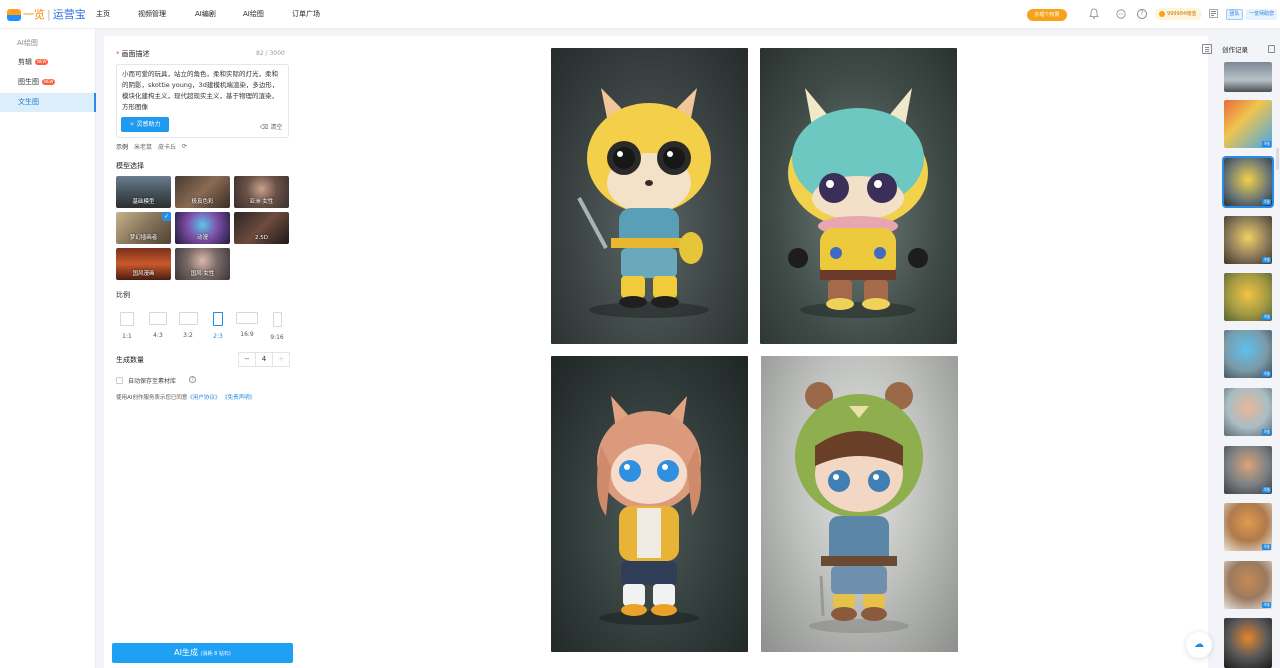 The width and height of the screenshot is (1280, 668). Describe the element at coordinates (261, 192) in the screenshot. I see `model-asian-female: 亚洲·女性` at that location.